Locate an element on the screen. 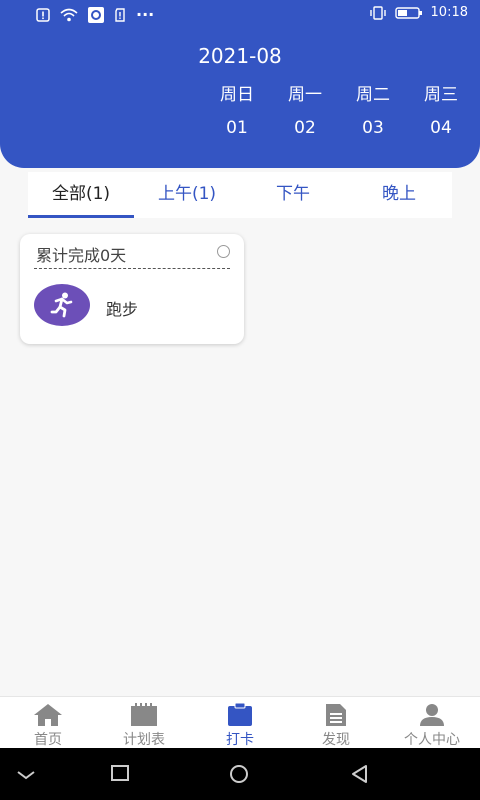 The image size is (480, 800). task-label: 跑步 is located at coordinates (122, 309).